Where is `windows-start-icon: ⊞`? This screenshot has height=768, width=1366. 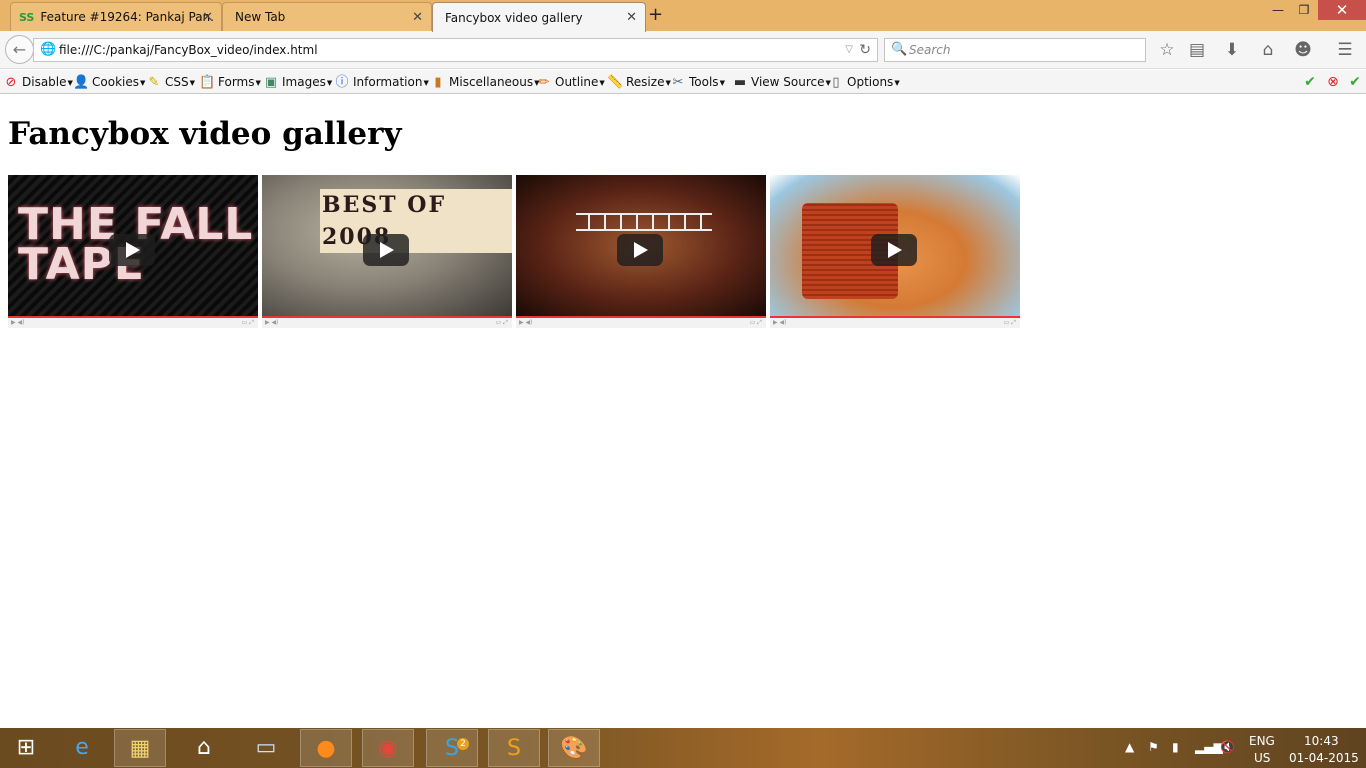 windows-start-icon: ⊞ is located at coordinates (26, 748).